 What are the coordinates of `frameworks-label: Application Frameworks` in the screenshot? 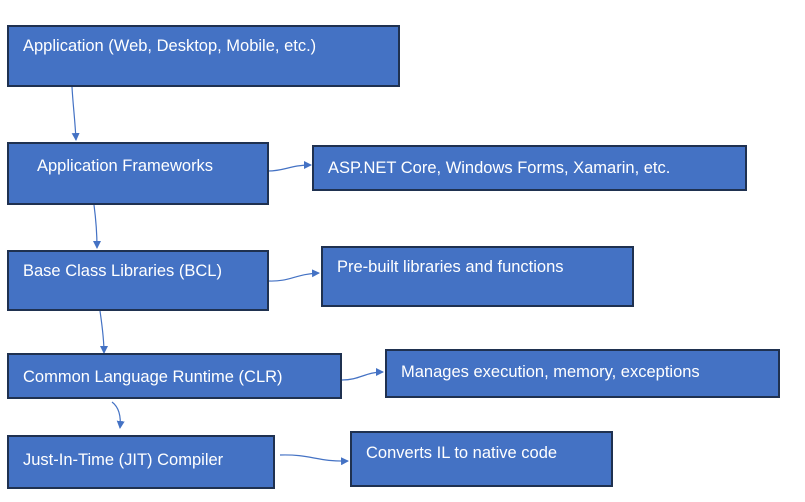 It's located at (125, 166).